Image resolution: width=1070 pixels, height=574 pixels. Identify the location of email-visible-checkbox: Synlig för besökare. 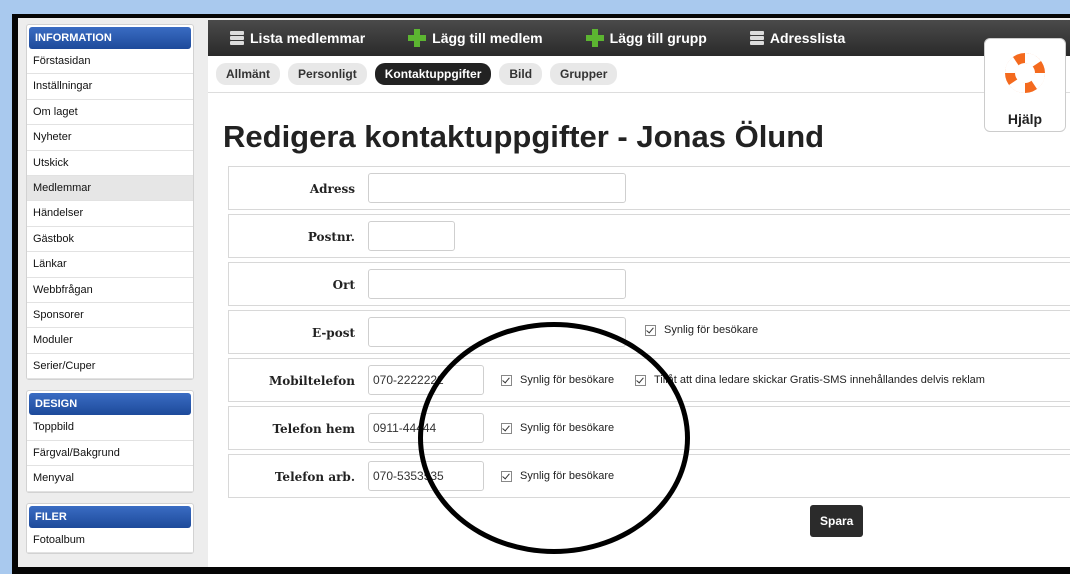
(701, 330).